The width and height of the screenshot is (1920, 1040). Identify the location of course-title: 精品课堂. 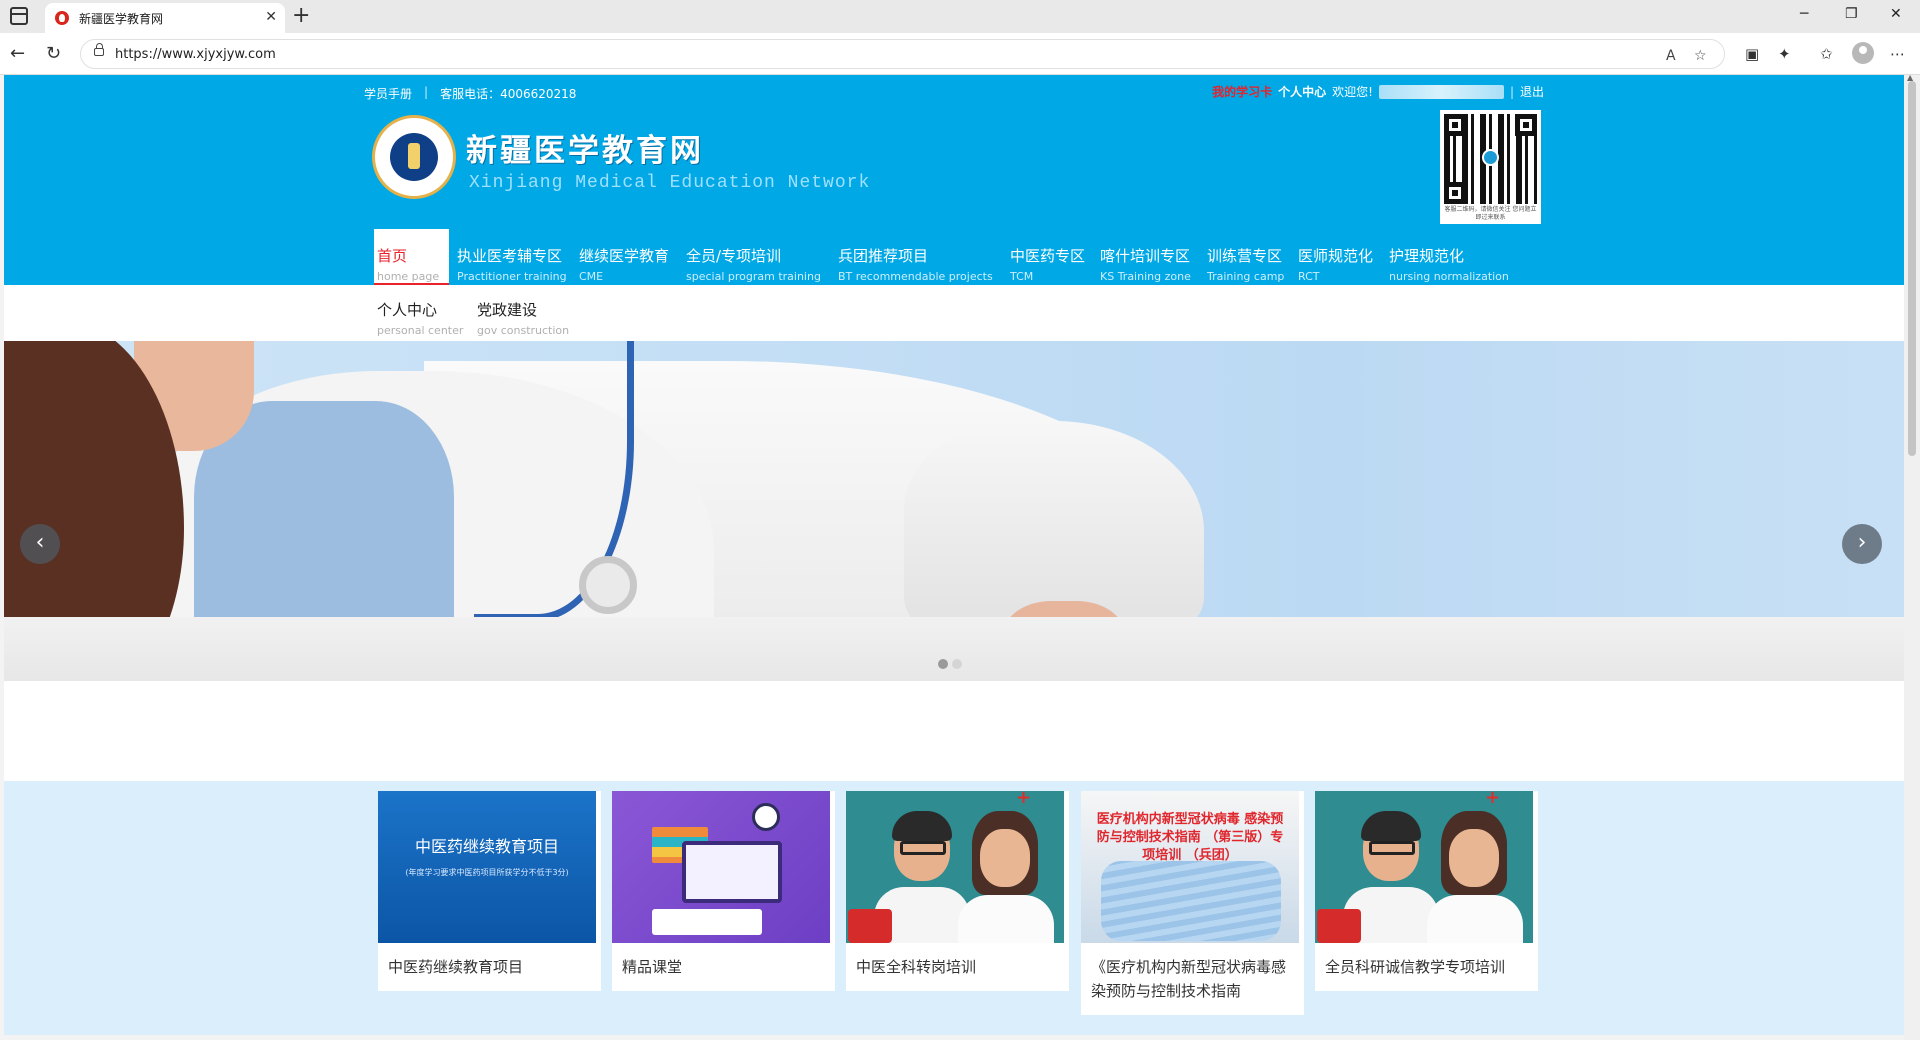
(723, 967).